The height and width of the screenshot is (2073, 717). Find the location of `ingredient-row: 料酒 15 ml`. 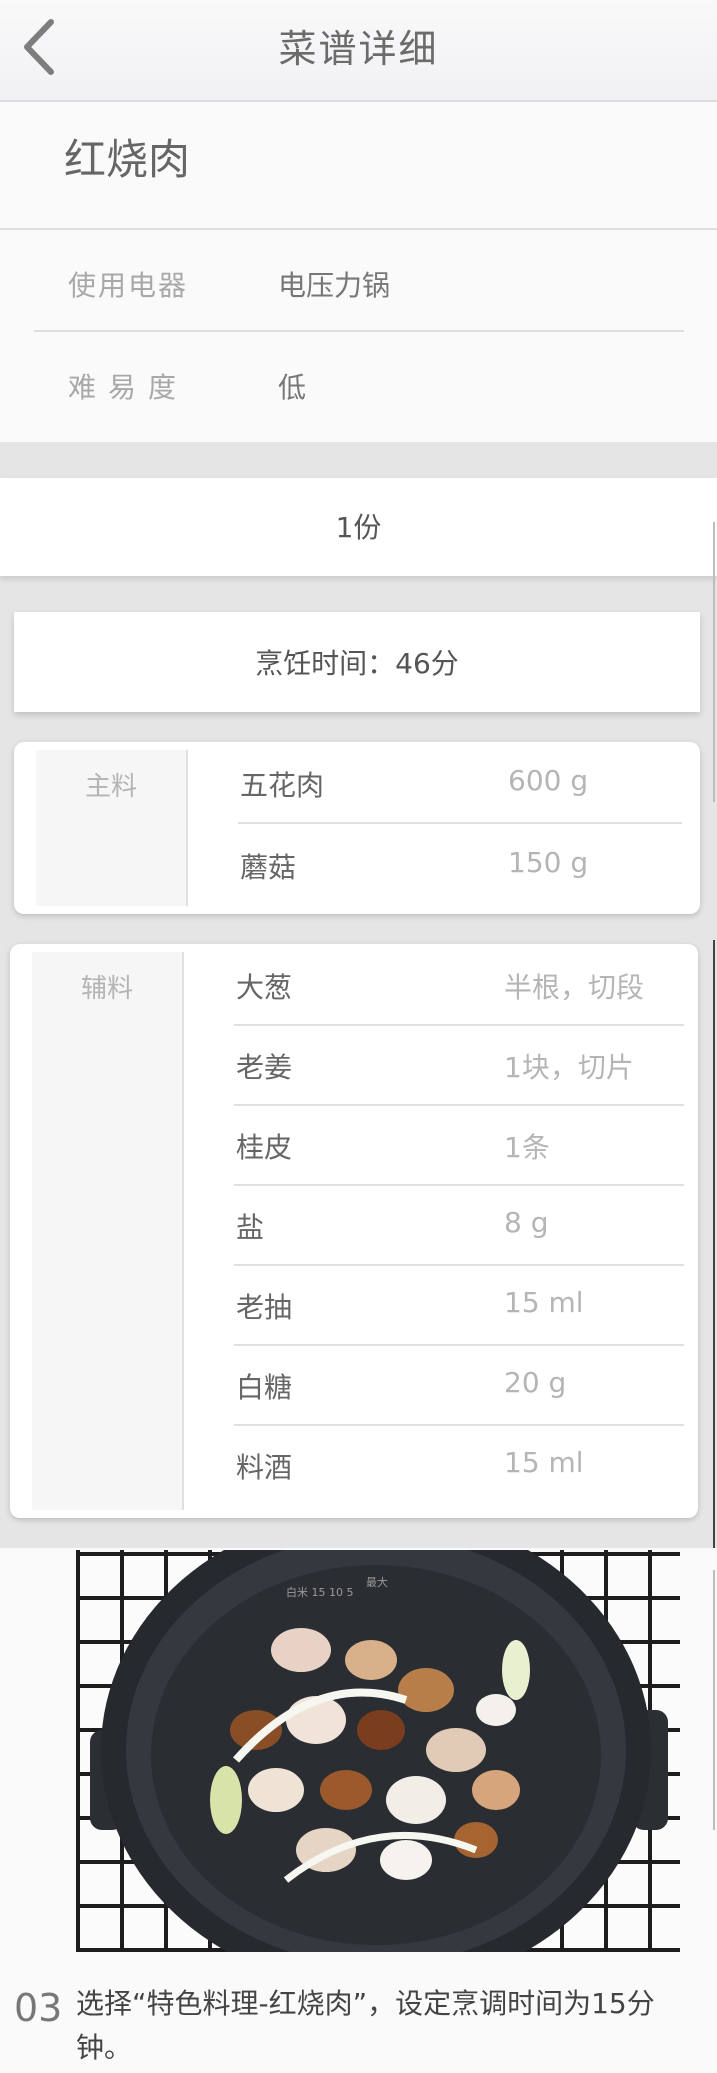

ingredient-row: 料酒 15 ml is located at coordinates (459, 1464).